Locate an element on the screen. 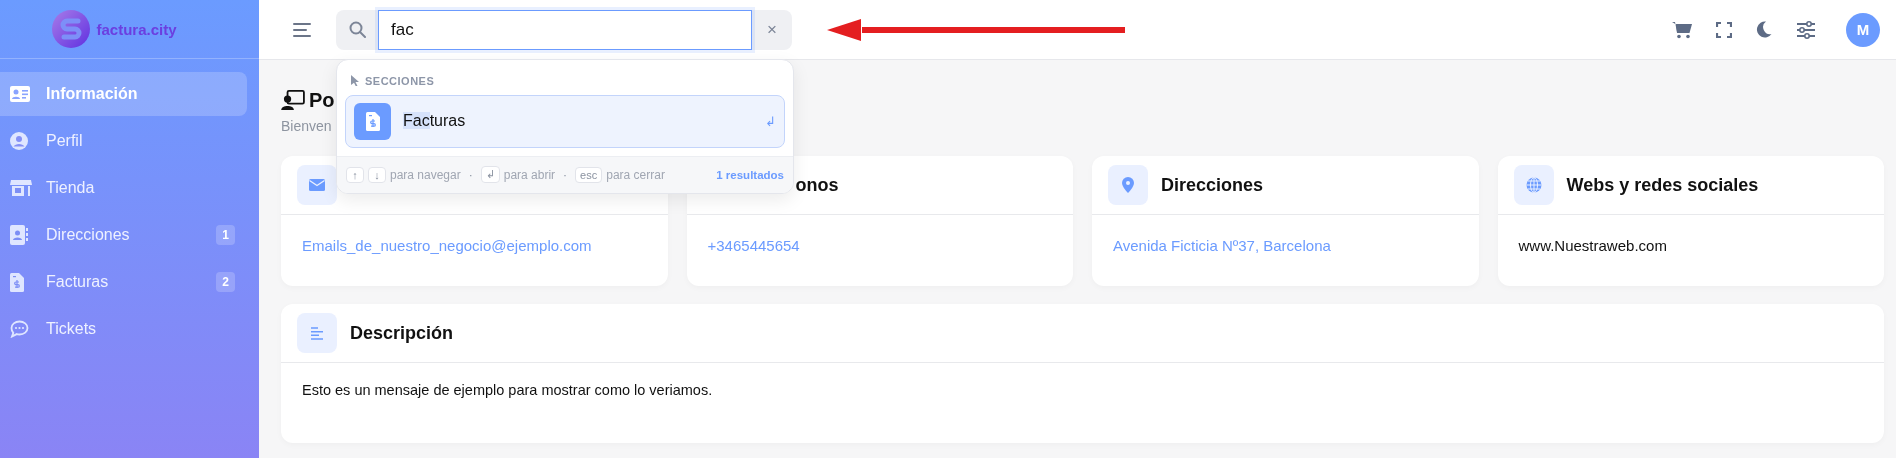 The height and width of the screenshot is (458, 1896). page-title: Po is located at coordinates (322, 100).